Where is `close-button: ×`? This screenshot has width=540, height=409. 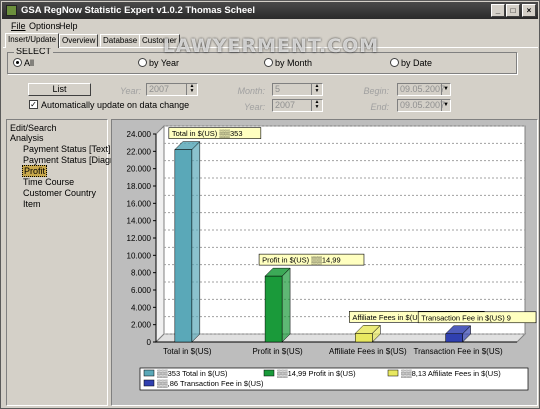 close-button: × is located at coordinates (529, 10).